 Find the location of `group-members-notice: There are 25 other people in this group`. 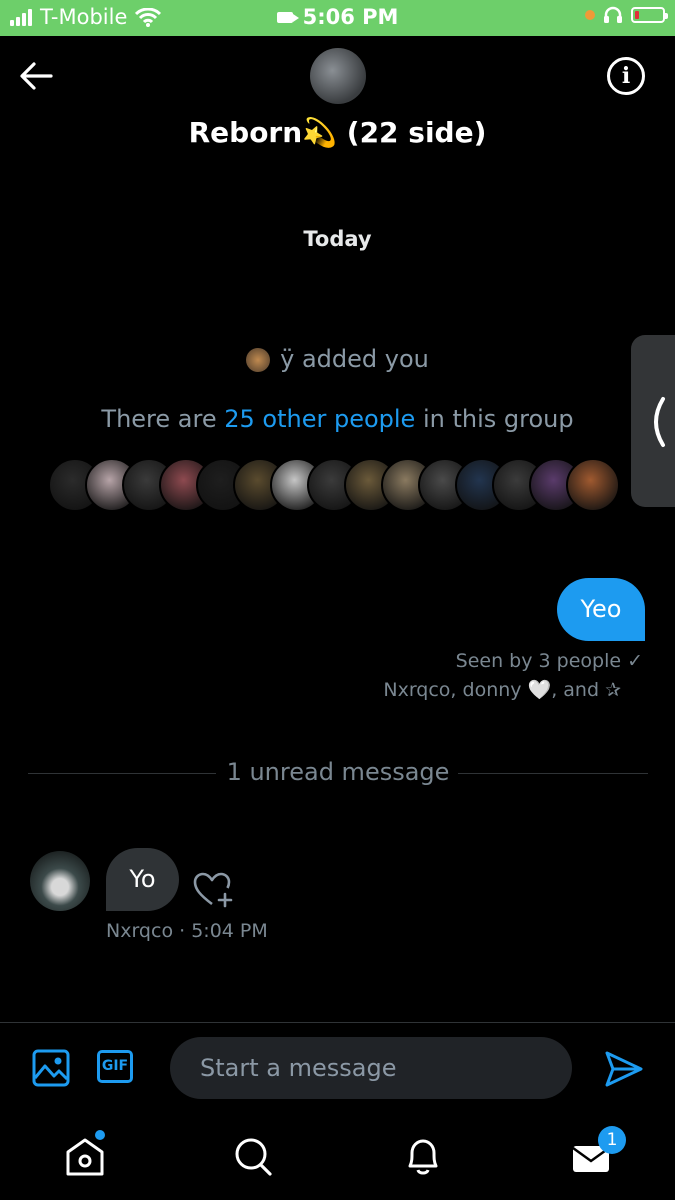

group-members-notice: There are 25 other people in this group is located at coordinates (337, 419).